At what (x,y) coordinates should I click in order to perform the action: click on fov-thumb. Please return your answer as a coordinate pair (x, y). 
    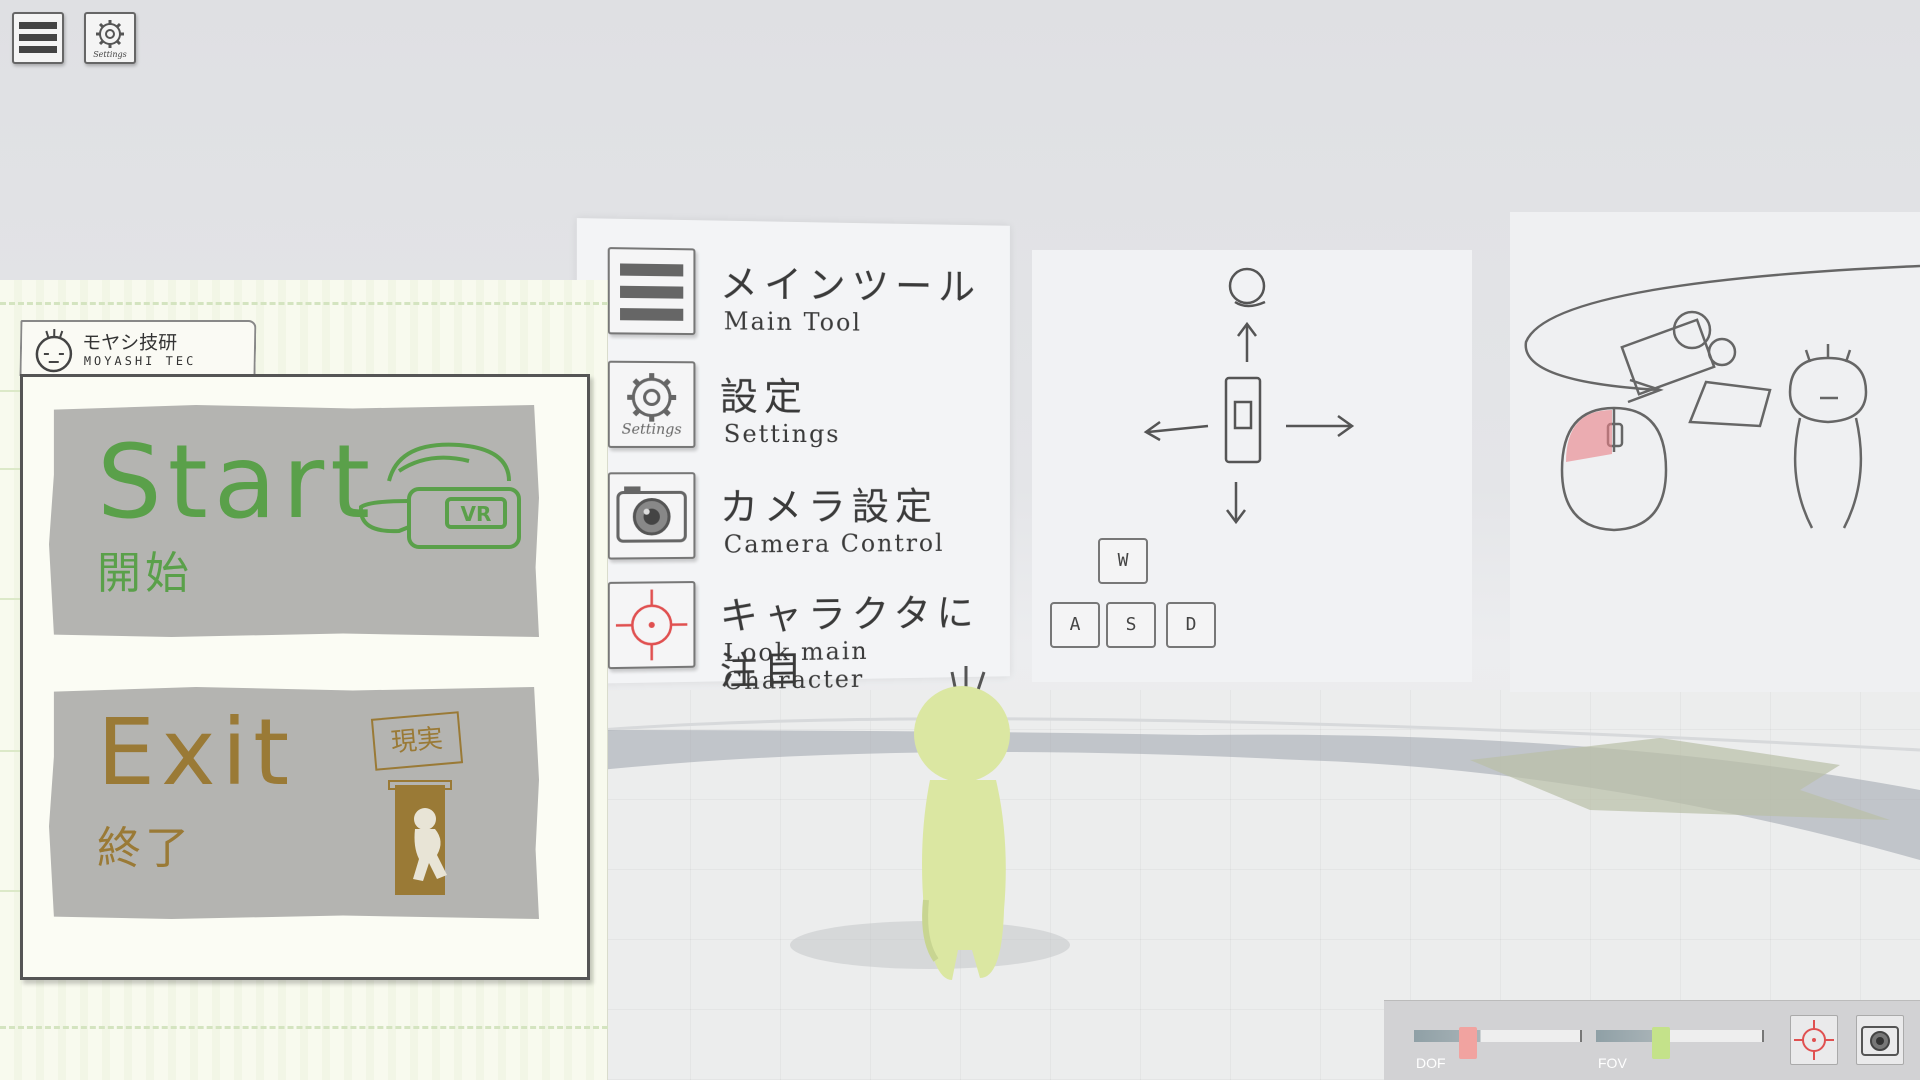
    Looking at the image, I should click on (1661, 1043).